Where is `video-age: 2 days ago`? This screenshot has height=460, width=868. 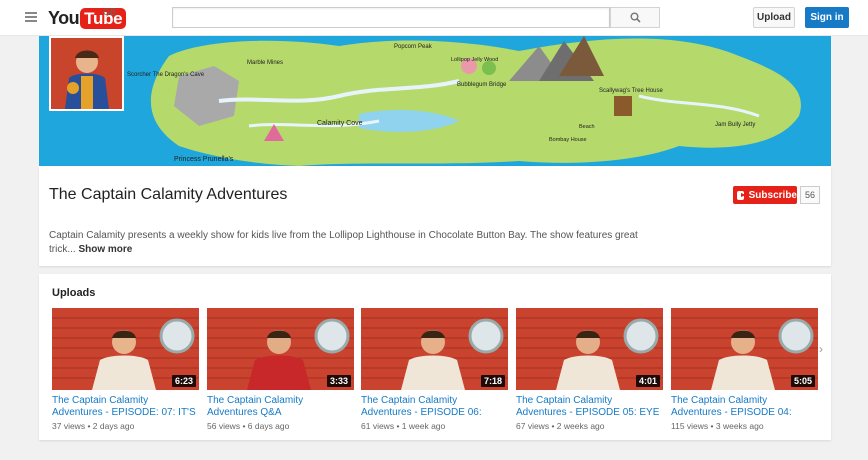
video-age: 2 days ago is located at coordinates (113, 426).